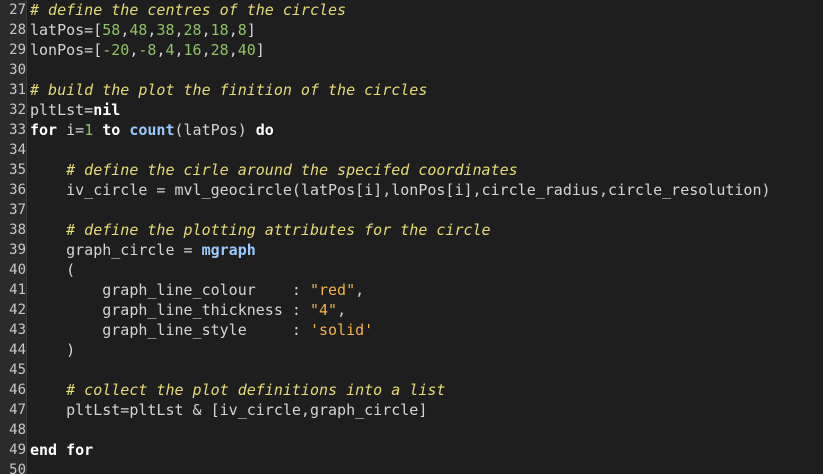  I want to click on line-number: 30, so click(17, 70).